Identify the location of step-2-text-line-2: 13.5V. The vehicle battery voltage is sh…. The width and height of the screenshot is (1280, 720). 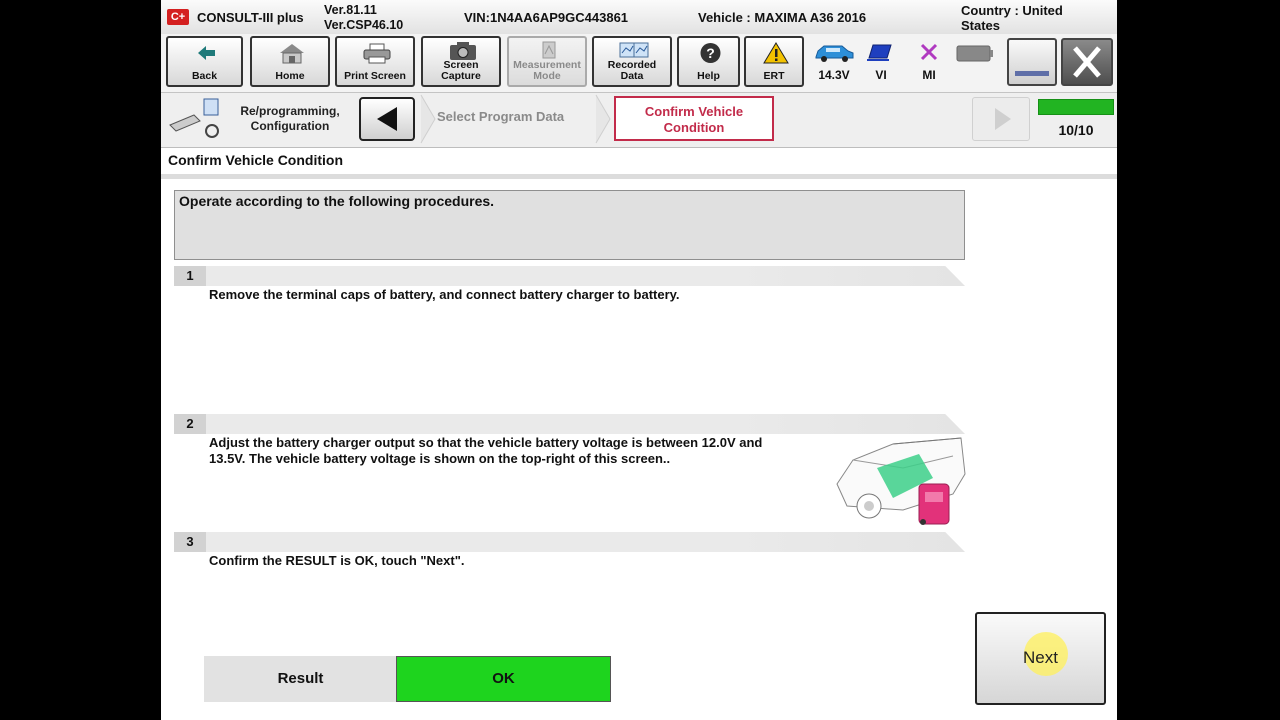
(440, 458).